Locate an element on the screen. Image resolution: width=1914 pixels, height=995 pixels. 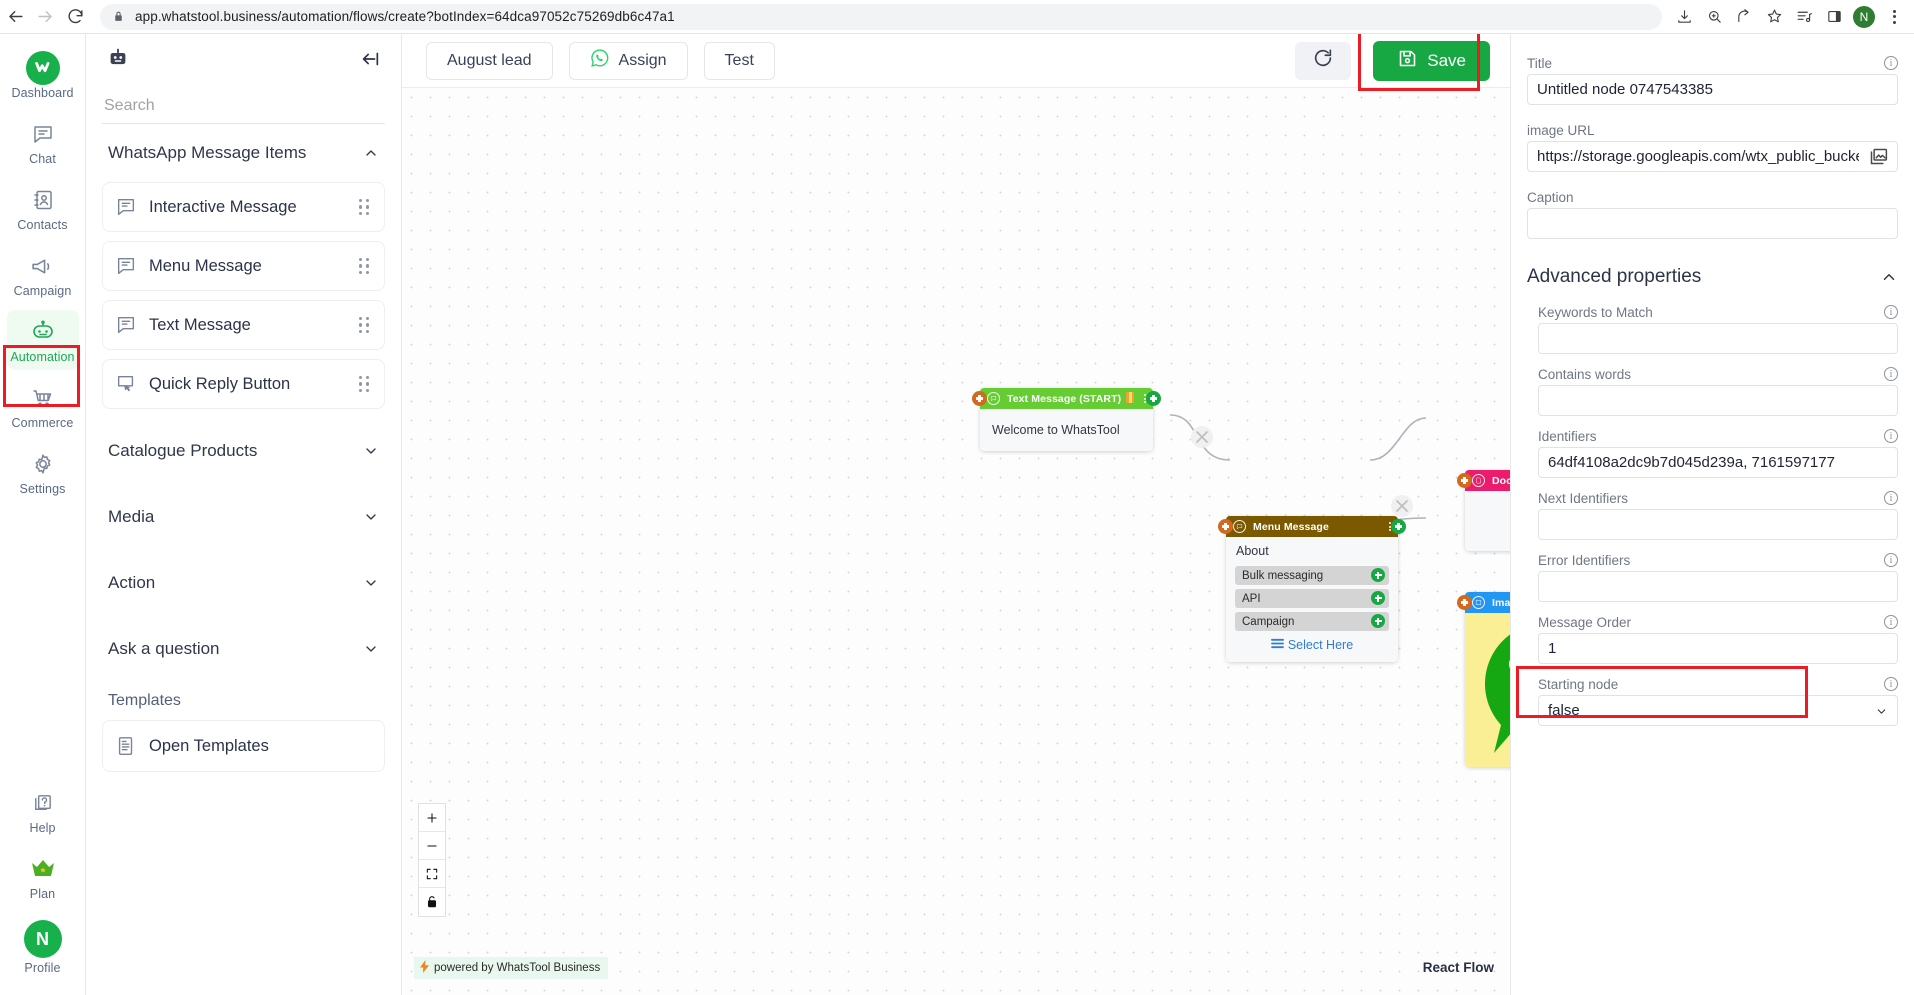
open-templates-button: Open Templates is located at coordinates (243, 746).